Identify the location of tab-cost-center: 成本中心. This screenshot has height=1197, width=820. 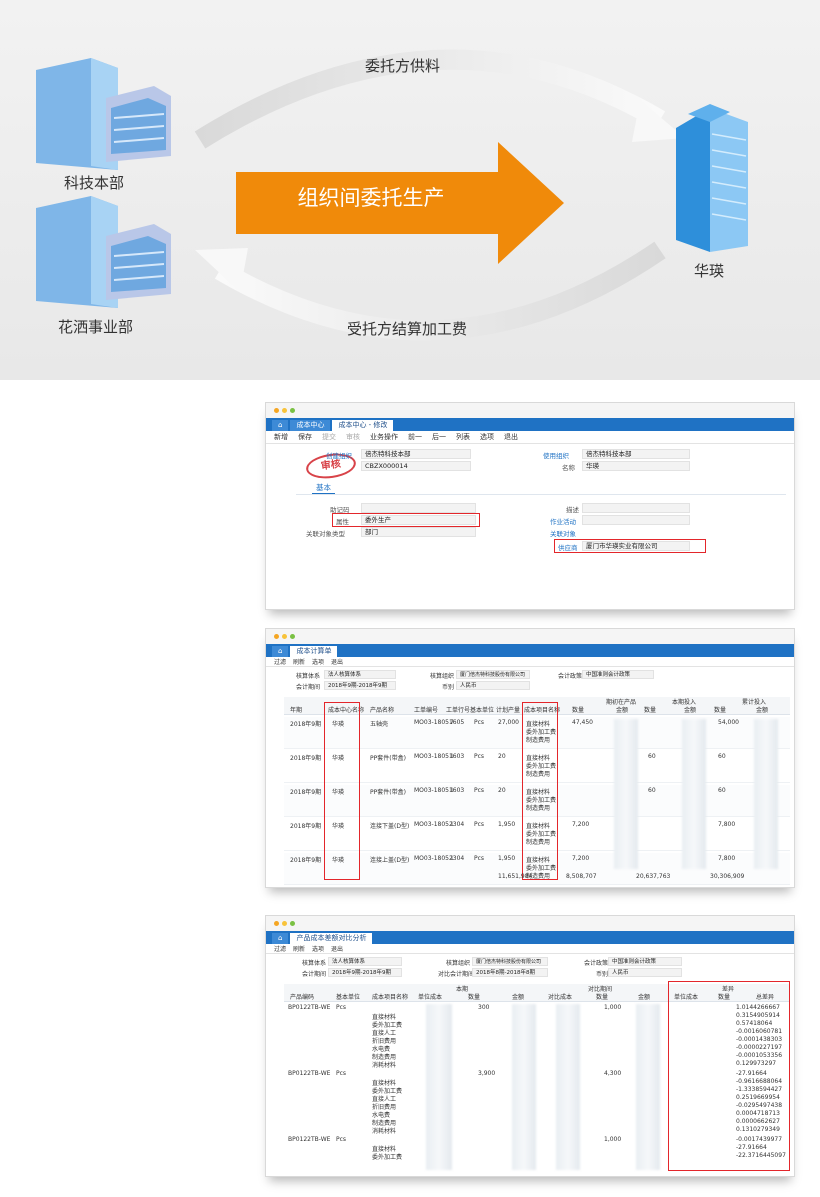
(310, 425).